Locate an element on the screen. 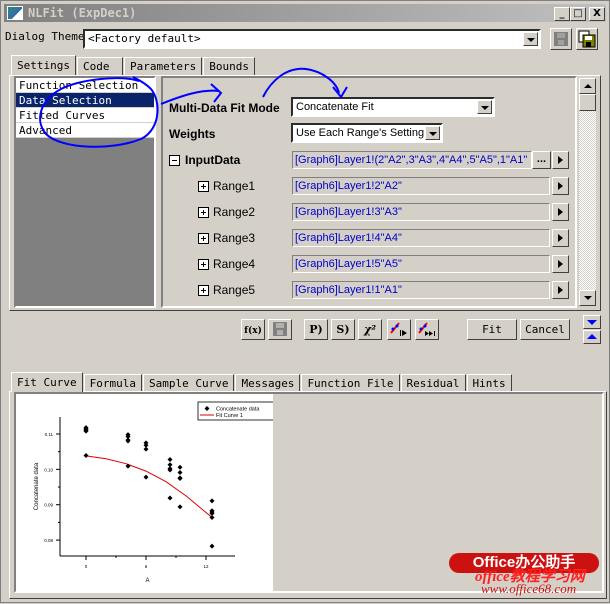  scroll-thumb is located at coordinates (587, 102).